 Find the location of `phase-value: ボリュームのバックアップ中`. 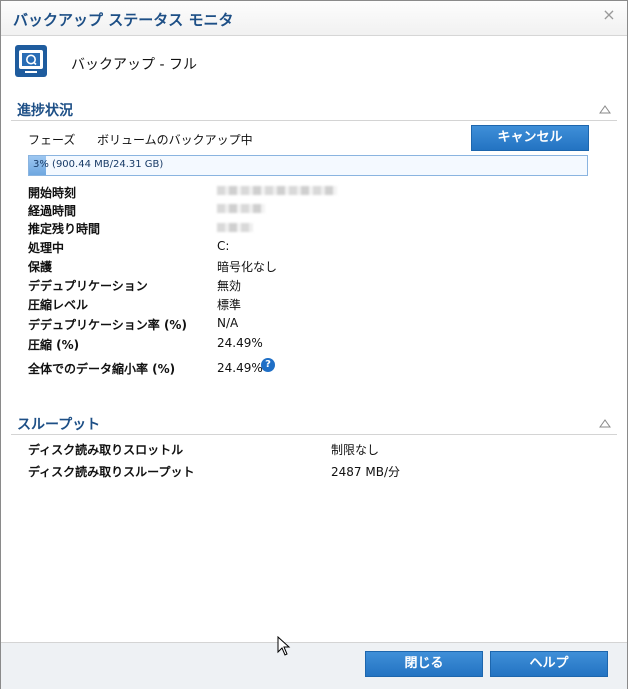

phase-value: ボリュームのバックアップ中 is located at coordinates (175, 140).